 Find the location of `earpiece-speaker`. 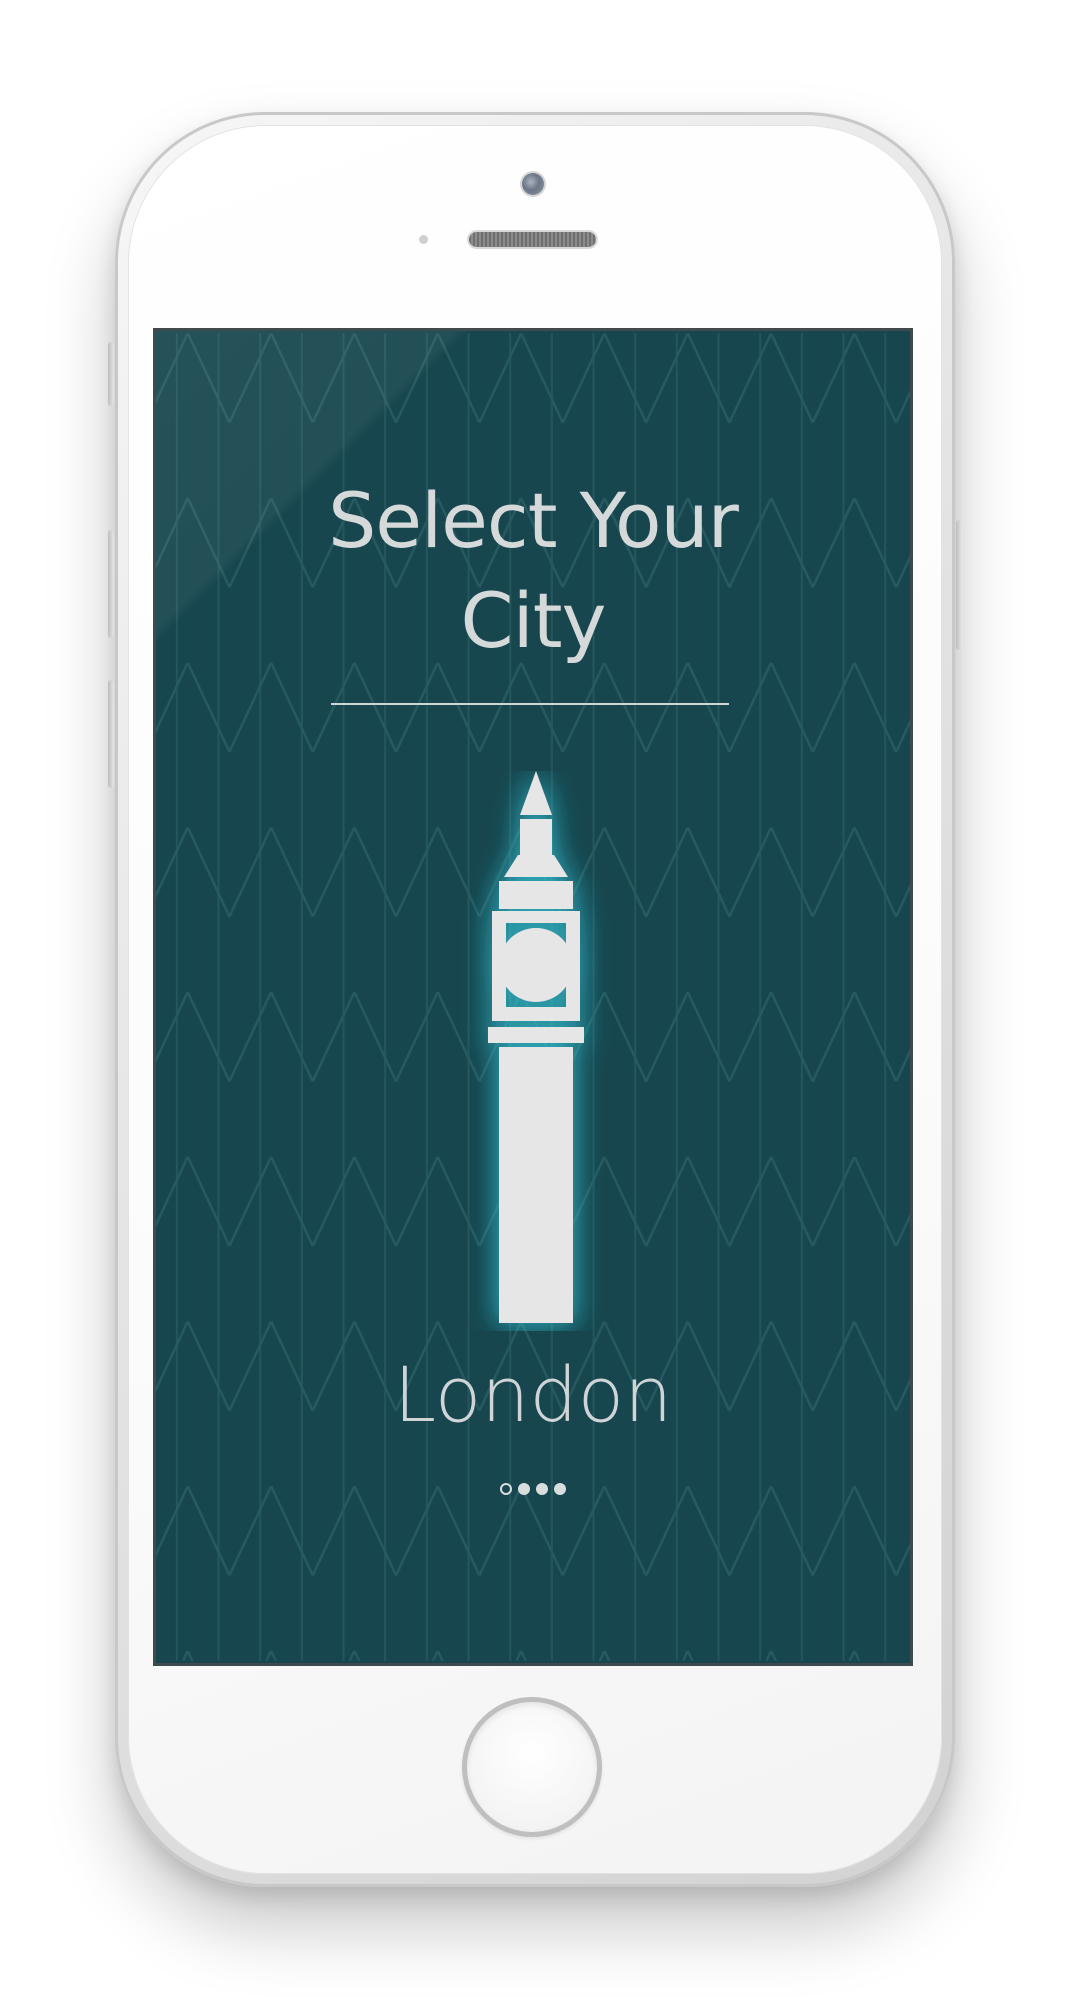

earpiece-speaker is located at coordinates (532, 239).